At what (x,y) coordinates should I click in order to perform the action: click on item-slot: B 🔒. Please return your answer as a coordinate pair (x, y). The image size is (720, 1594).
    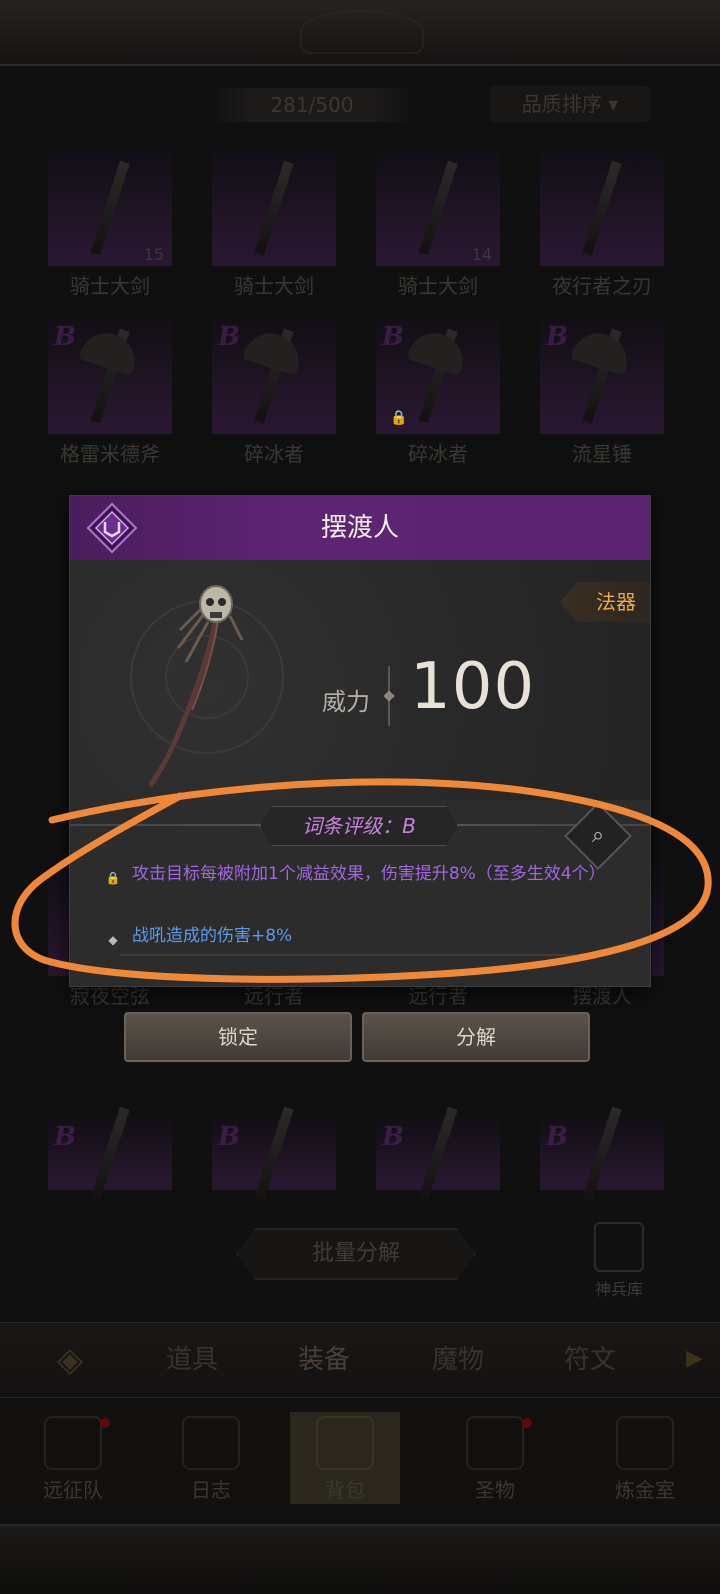
    Looking at the image, I should click on (438, 376).